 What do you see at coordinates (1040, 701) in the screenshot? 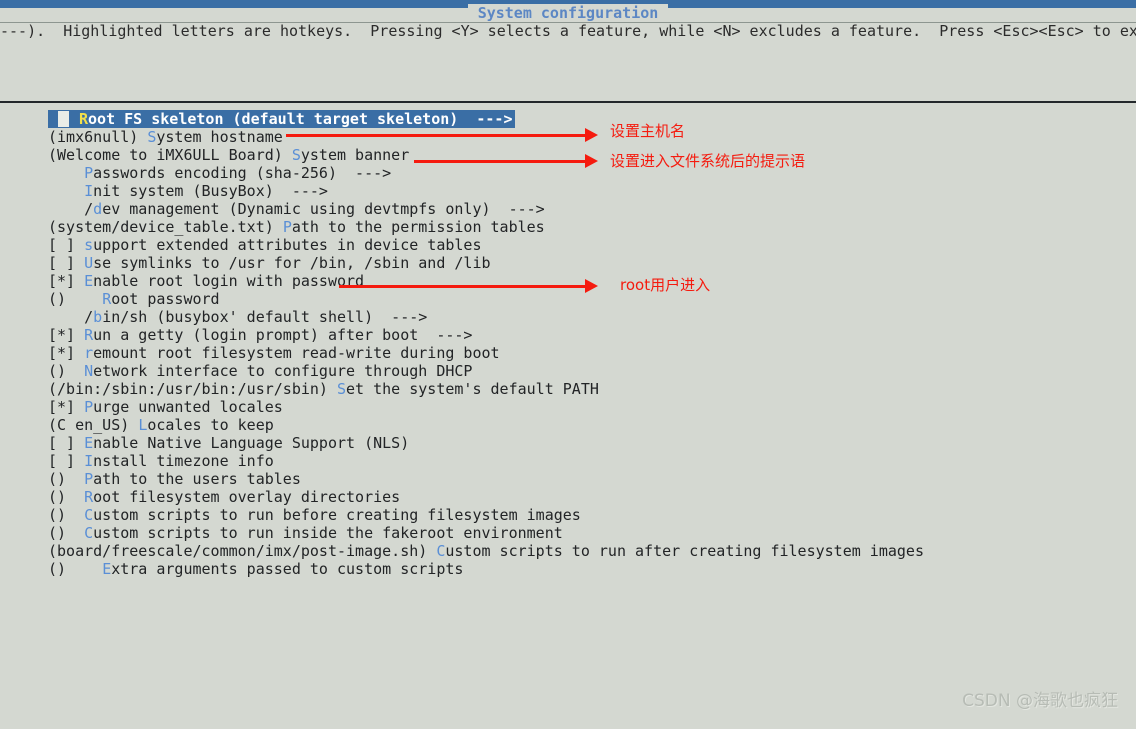
I see `csdn-watermark: CSDN @海歌也疯狂` at bounding box center [1040, 701].